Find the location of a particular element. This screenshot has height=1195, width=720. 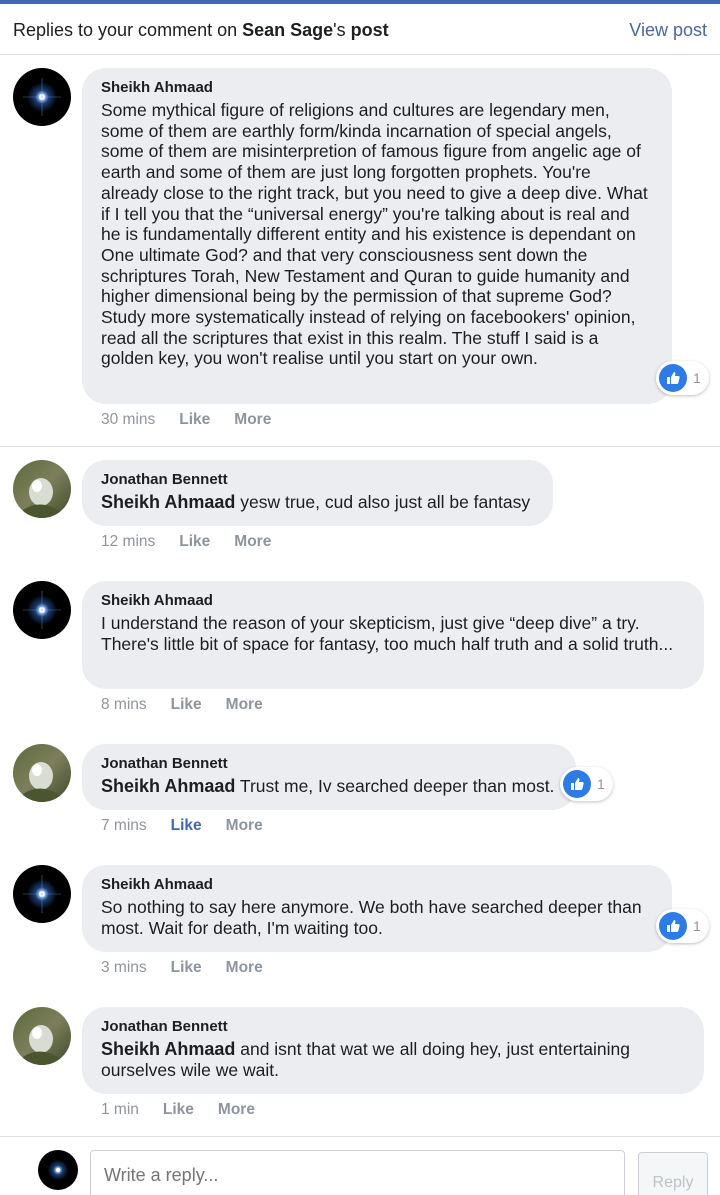

comment-meta: 12 mins Like More is located at coordinates (198, 542).